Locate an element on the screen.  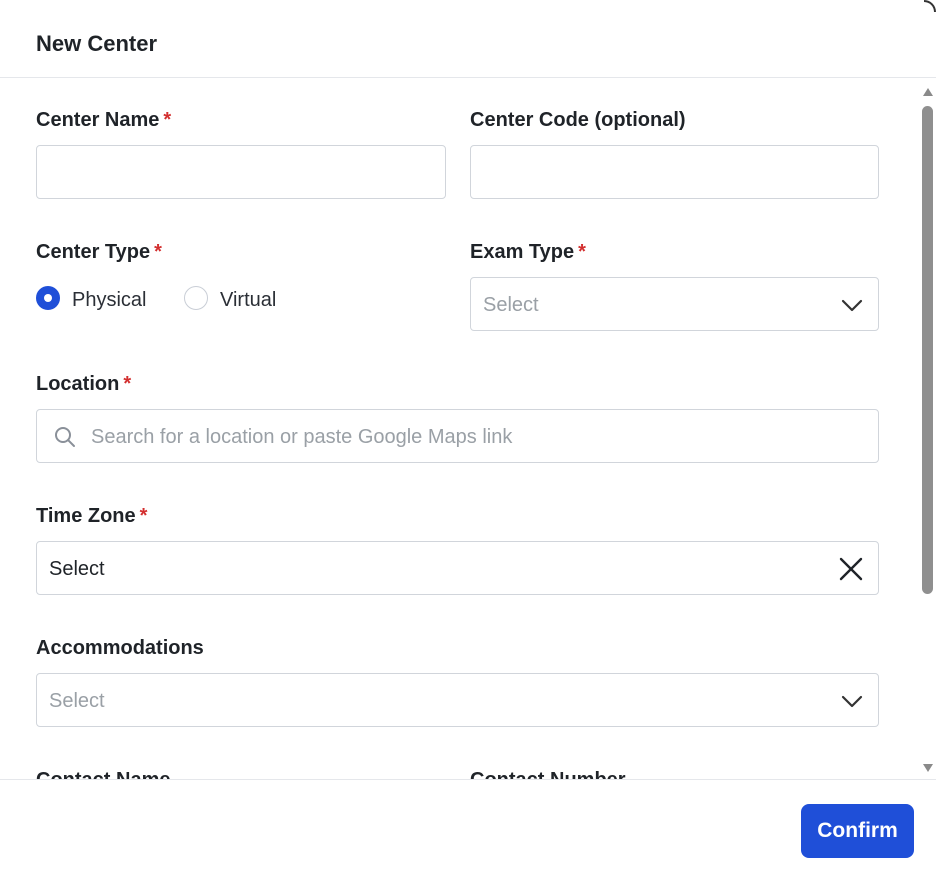
exam-type-select: Select is located at coordinates (674, 304).